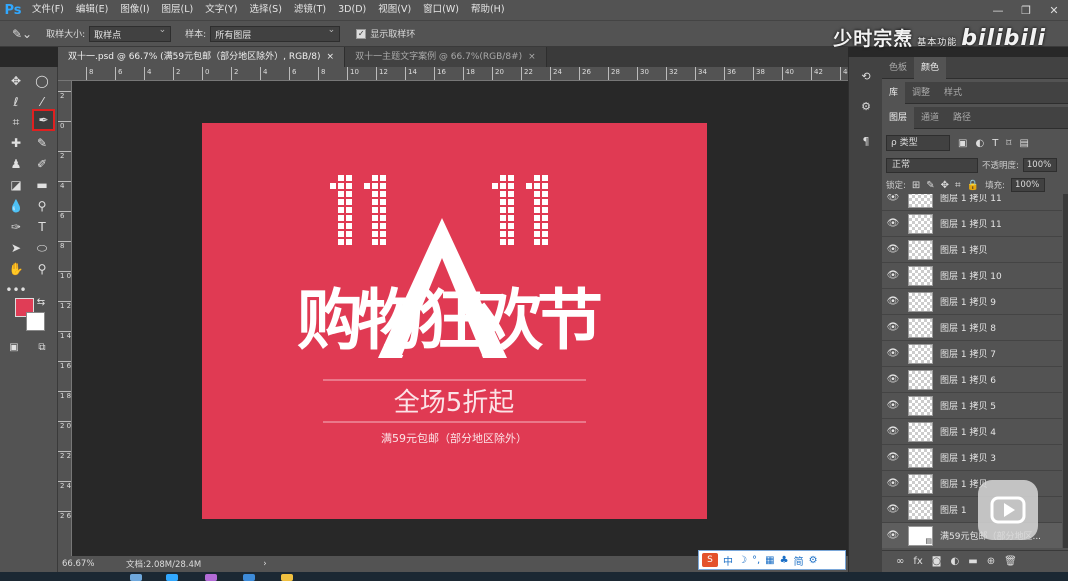 This screenshot has width=1068, height=581. What do you see at coordinates (998, 10) in the screenshot?
I see `minimize-button: —` at bounding box center [998, 10].